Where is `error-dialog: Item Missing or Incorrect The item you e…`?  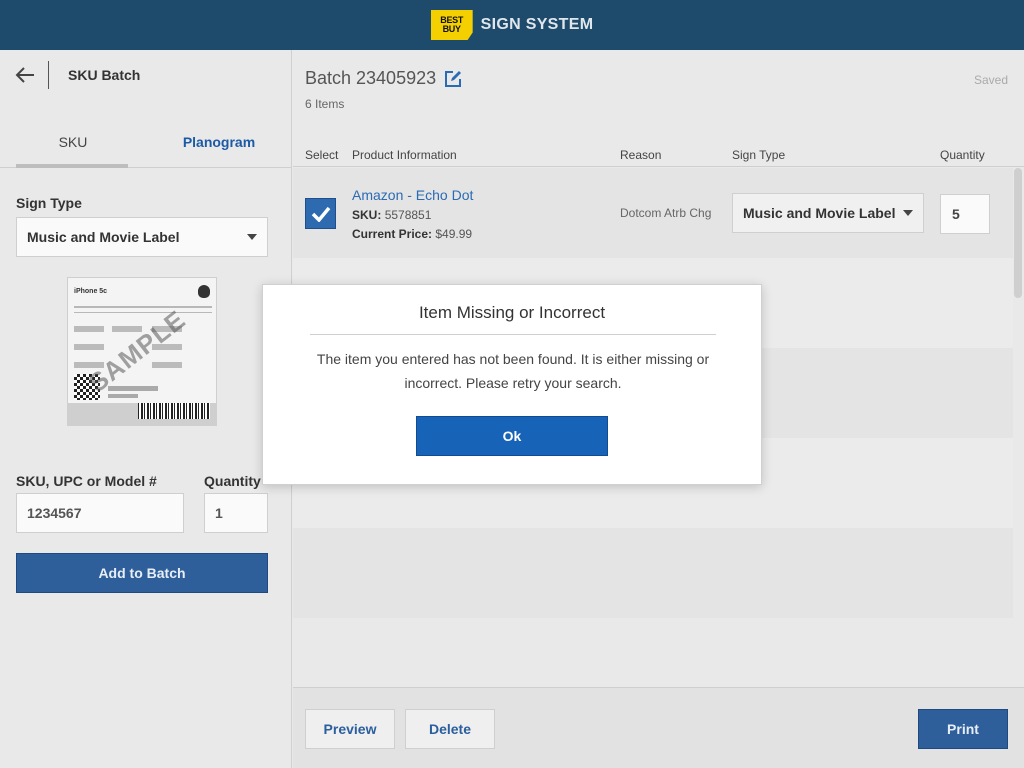
error-dialog: Item Missing or Incorrect The item you e… is located at coordinates (512, 384).